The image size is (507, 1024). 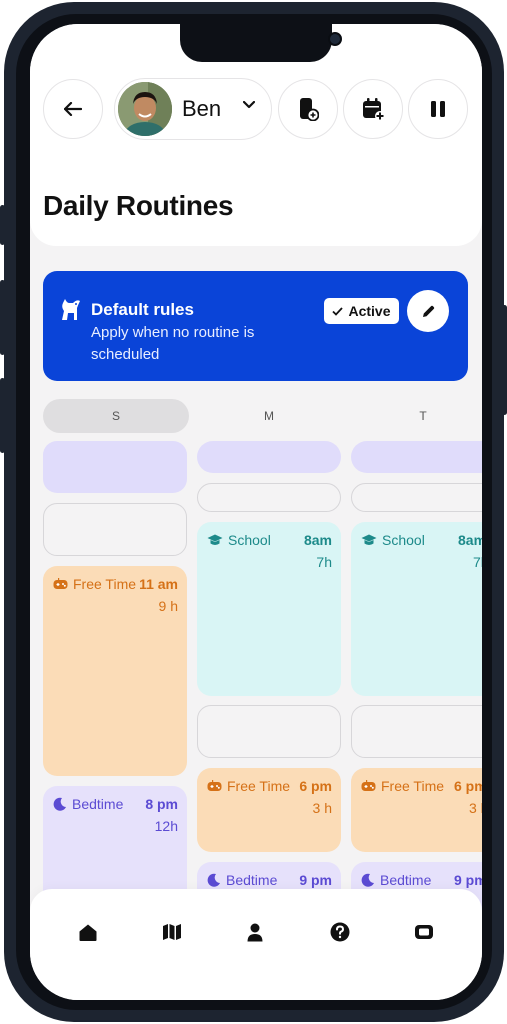 I want to click on volume-up-button, so click(x=2, y=317).